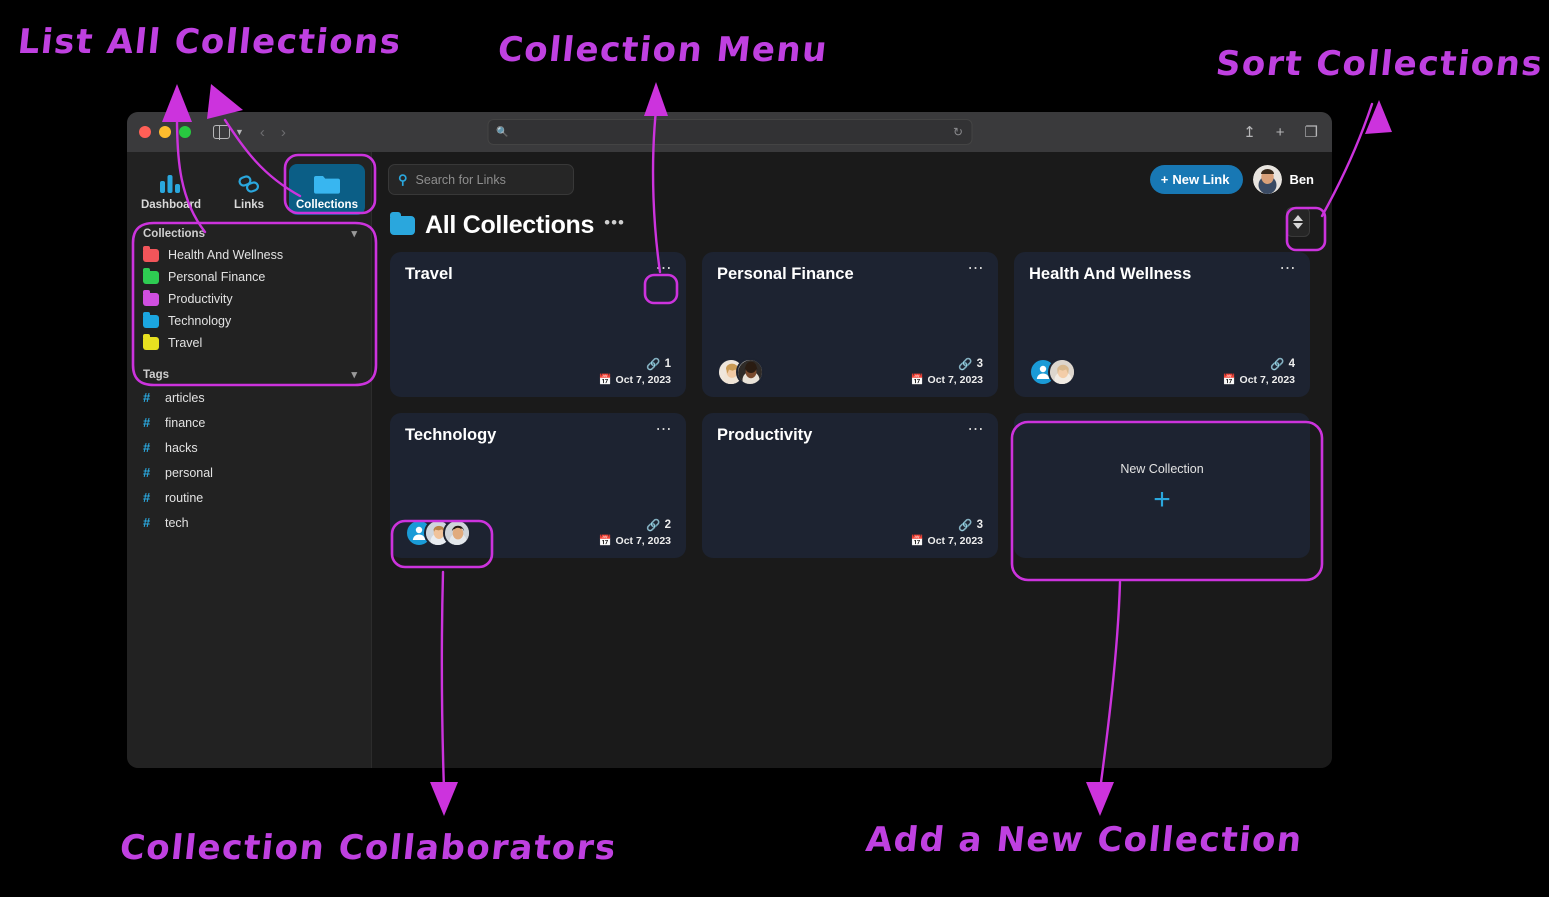 Image resolution: width=1549 pixels, height=897 pixels. I want to click on chevron-up-icon, so click(1298, 218).